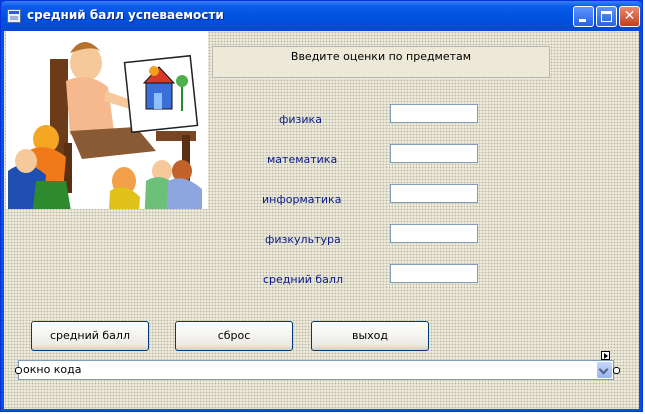  I want to click on window-icon, so click(14, 16).